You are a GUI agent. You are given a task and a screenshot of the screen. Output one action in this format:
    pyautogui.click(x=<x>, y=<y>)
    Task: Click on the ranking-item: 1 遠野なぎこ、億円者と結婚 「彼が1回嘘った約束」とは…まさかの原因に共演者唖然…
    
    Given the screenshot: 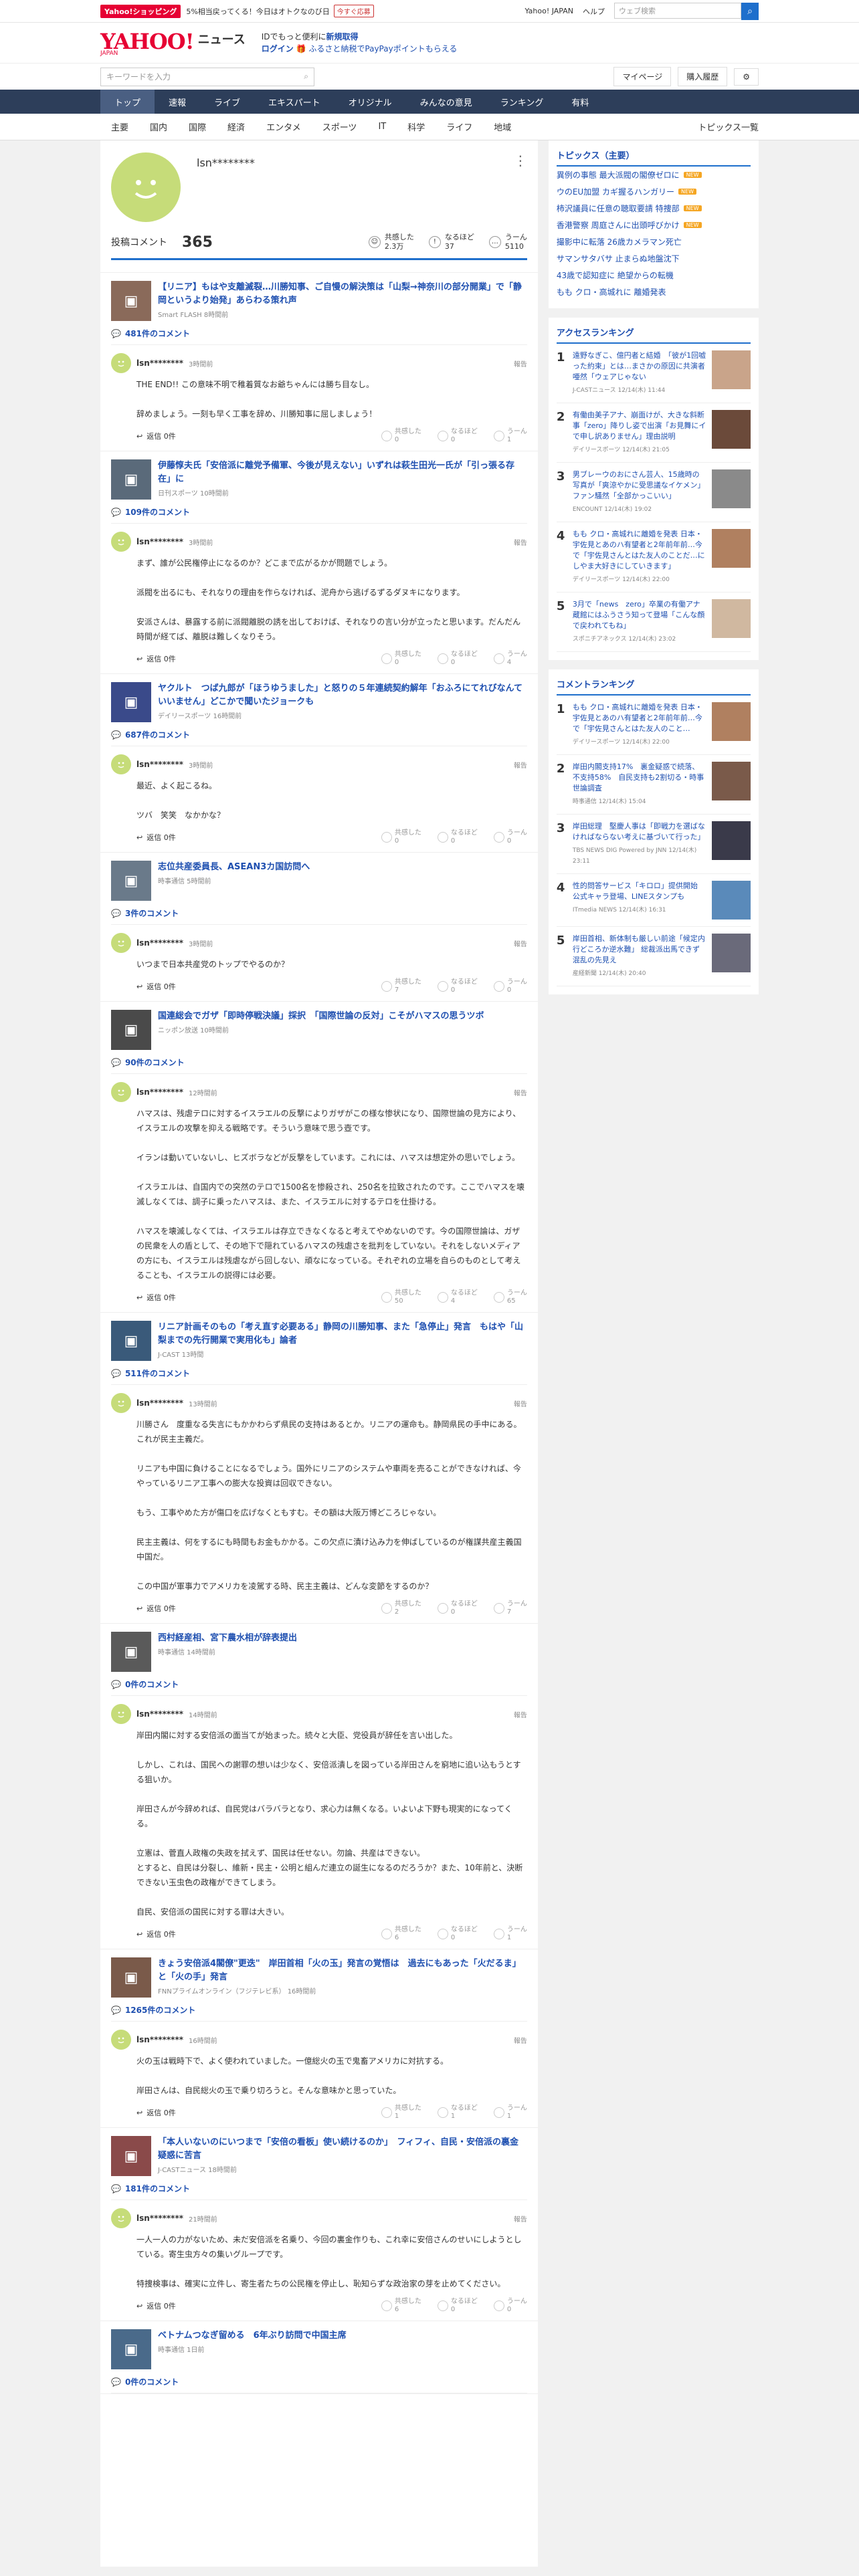 What is the action you would take?
    pyautogui.click(x=653, y=374)
    